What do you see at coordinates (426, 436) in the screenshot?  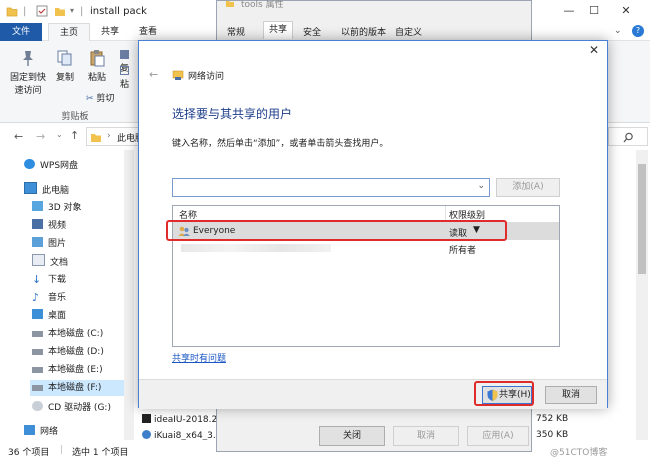 I see `properties-cancel-button: 取消` at bounding box center [426, 436].